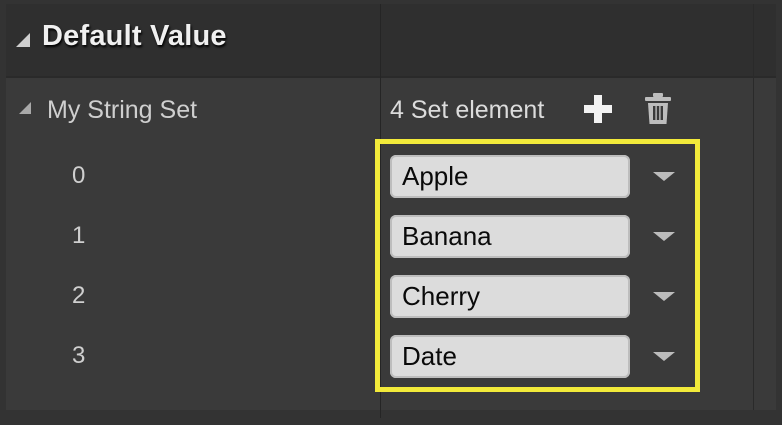 The width and height of the screenshot is (782, 425). Describe the element at coordinates (25, 108) in the screenshot. I see `property-expand-icon` at that location.